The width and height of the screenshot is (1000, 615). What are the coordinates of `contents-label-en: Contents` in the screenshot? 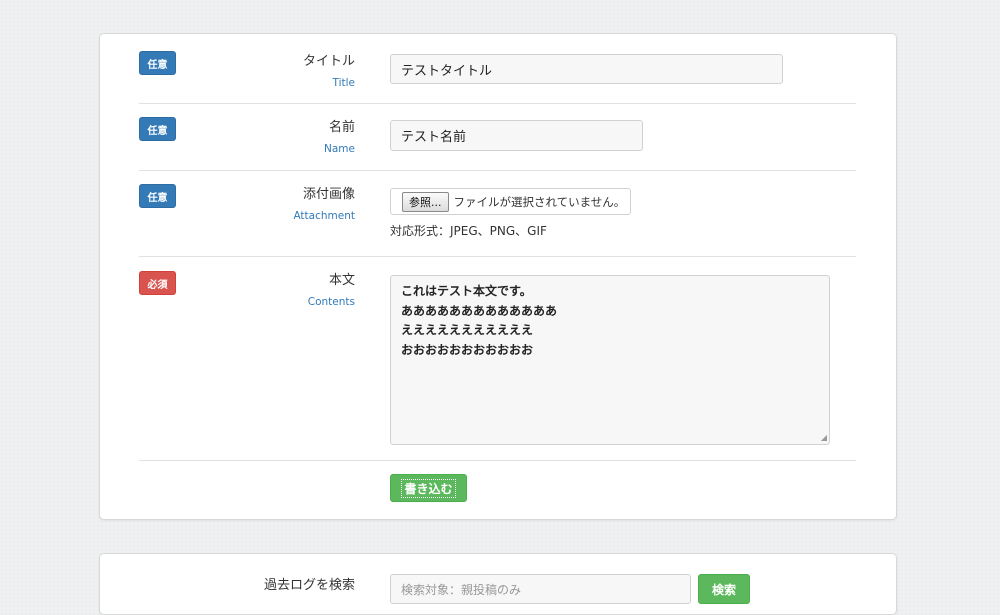 It's located at (331, 302).